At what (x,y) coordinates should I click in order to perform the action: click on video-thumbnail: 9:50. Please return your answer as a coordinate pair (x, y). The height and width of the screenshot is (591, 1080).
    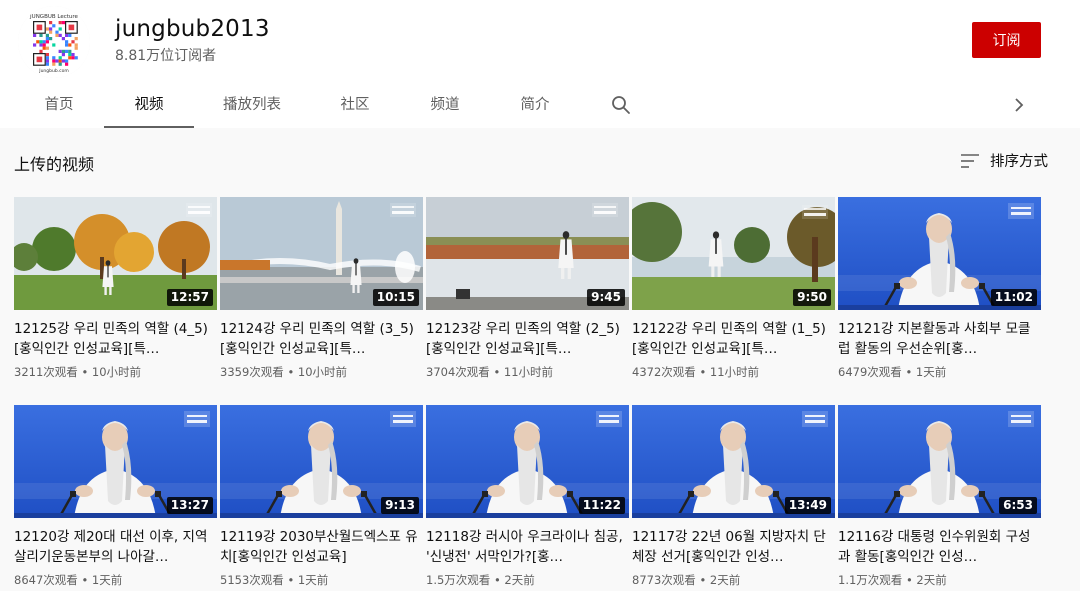
    Looking at the image, I should click on (733, 253).